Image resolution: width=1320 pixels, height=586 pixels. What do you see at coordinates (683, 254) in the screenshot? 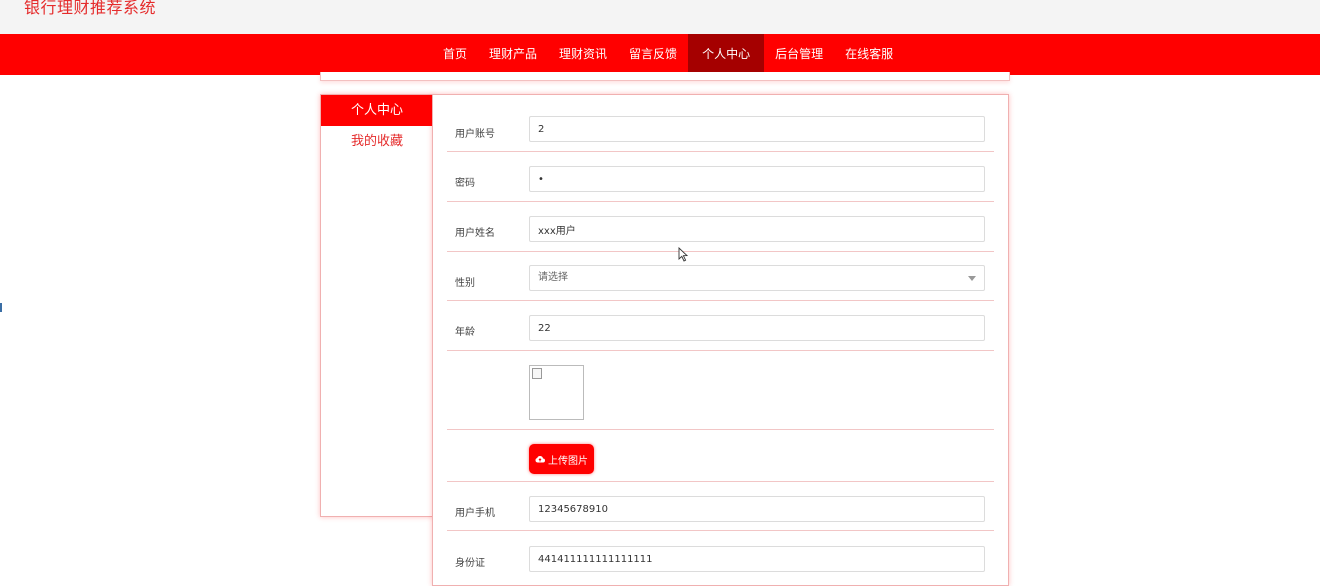
I see `mouse-cursor-icon` at bounding box center [683, 254].